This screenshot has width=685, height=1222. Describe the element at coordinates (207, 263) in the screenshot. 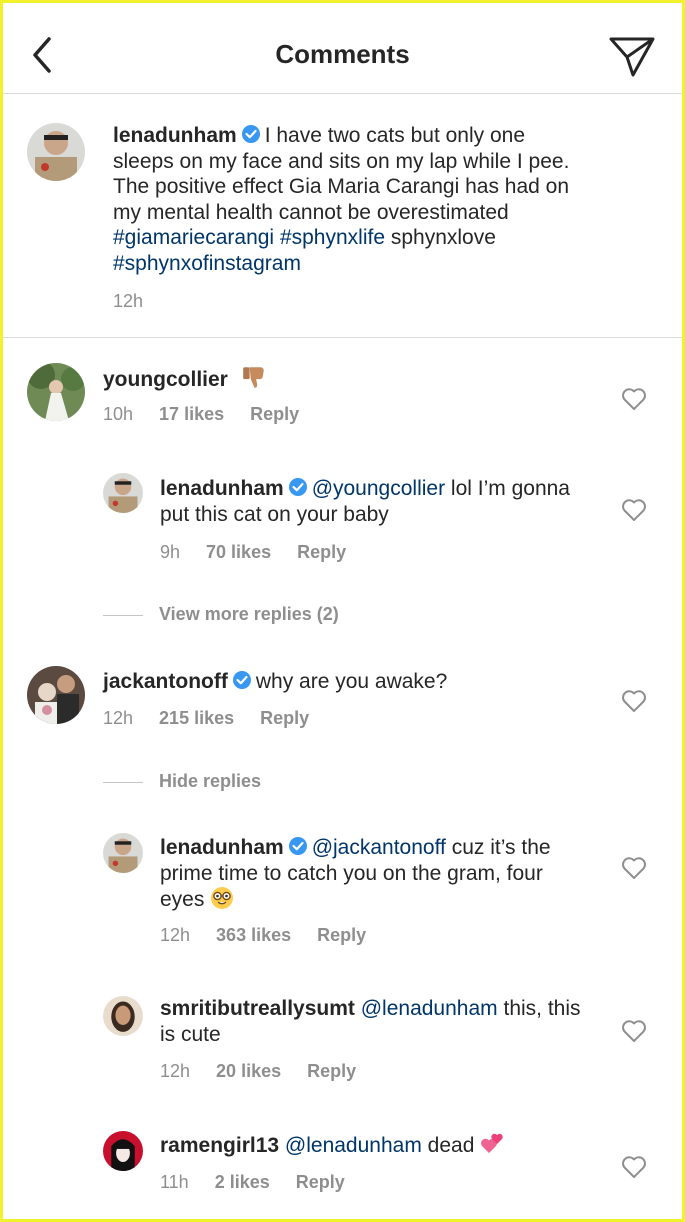

I see `hashtag-link: #sphynxofinstagram` at that location.